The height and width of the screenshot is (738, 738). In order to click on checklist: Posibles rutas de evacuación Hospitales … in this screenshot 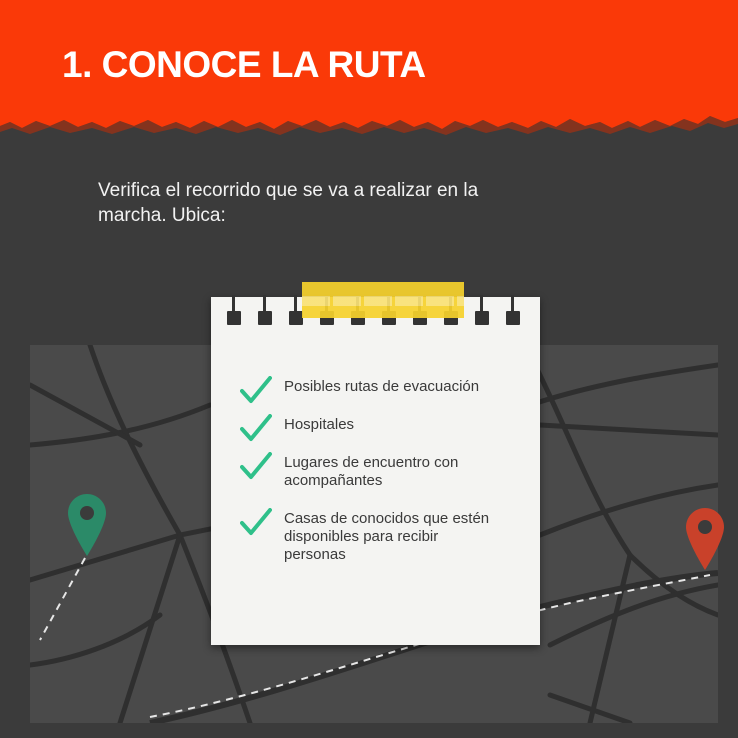, I will do `click(385, 470)`.